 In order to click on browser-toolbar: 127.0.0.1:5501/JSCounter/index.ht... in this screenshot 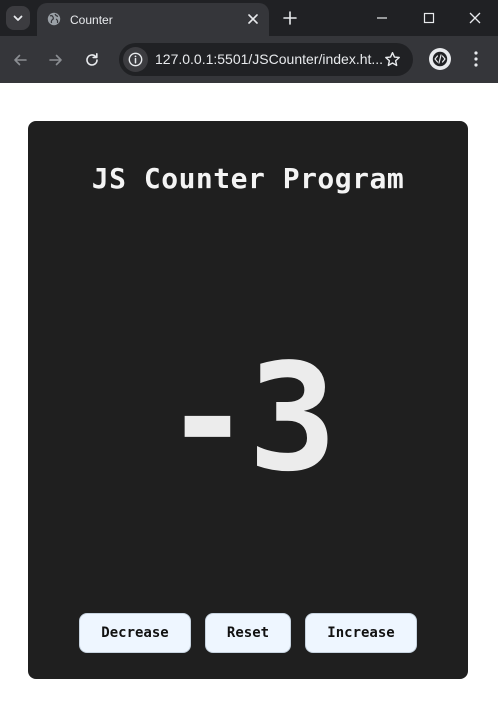, I will do `click(249, 59)`.